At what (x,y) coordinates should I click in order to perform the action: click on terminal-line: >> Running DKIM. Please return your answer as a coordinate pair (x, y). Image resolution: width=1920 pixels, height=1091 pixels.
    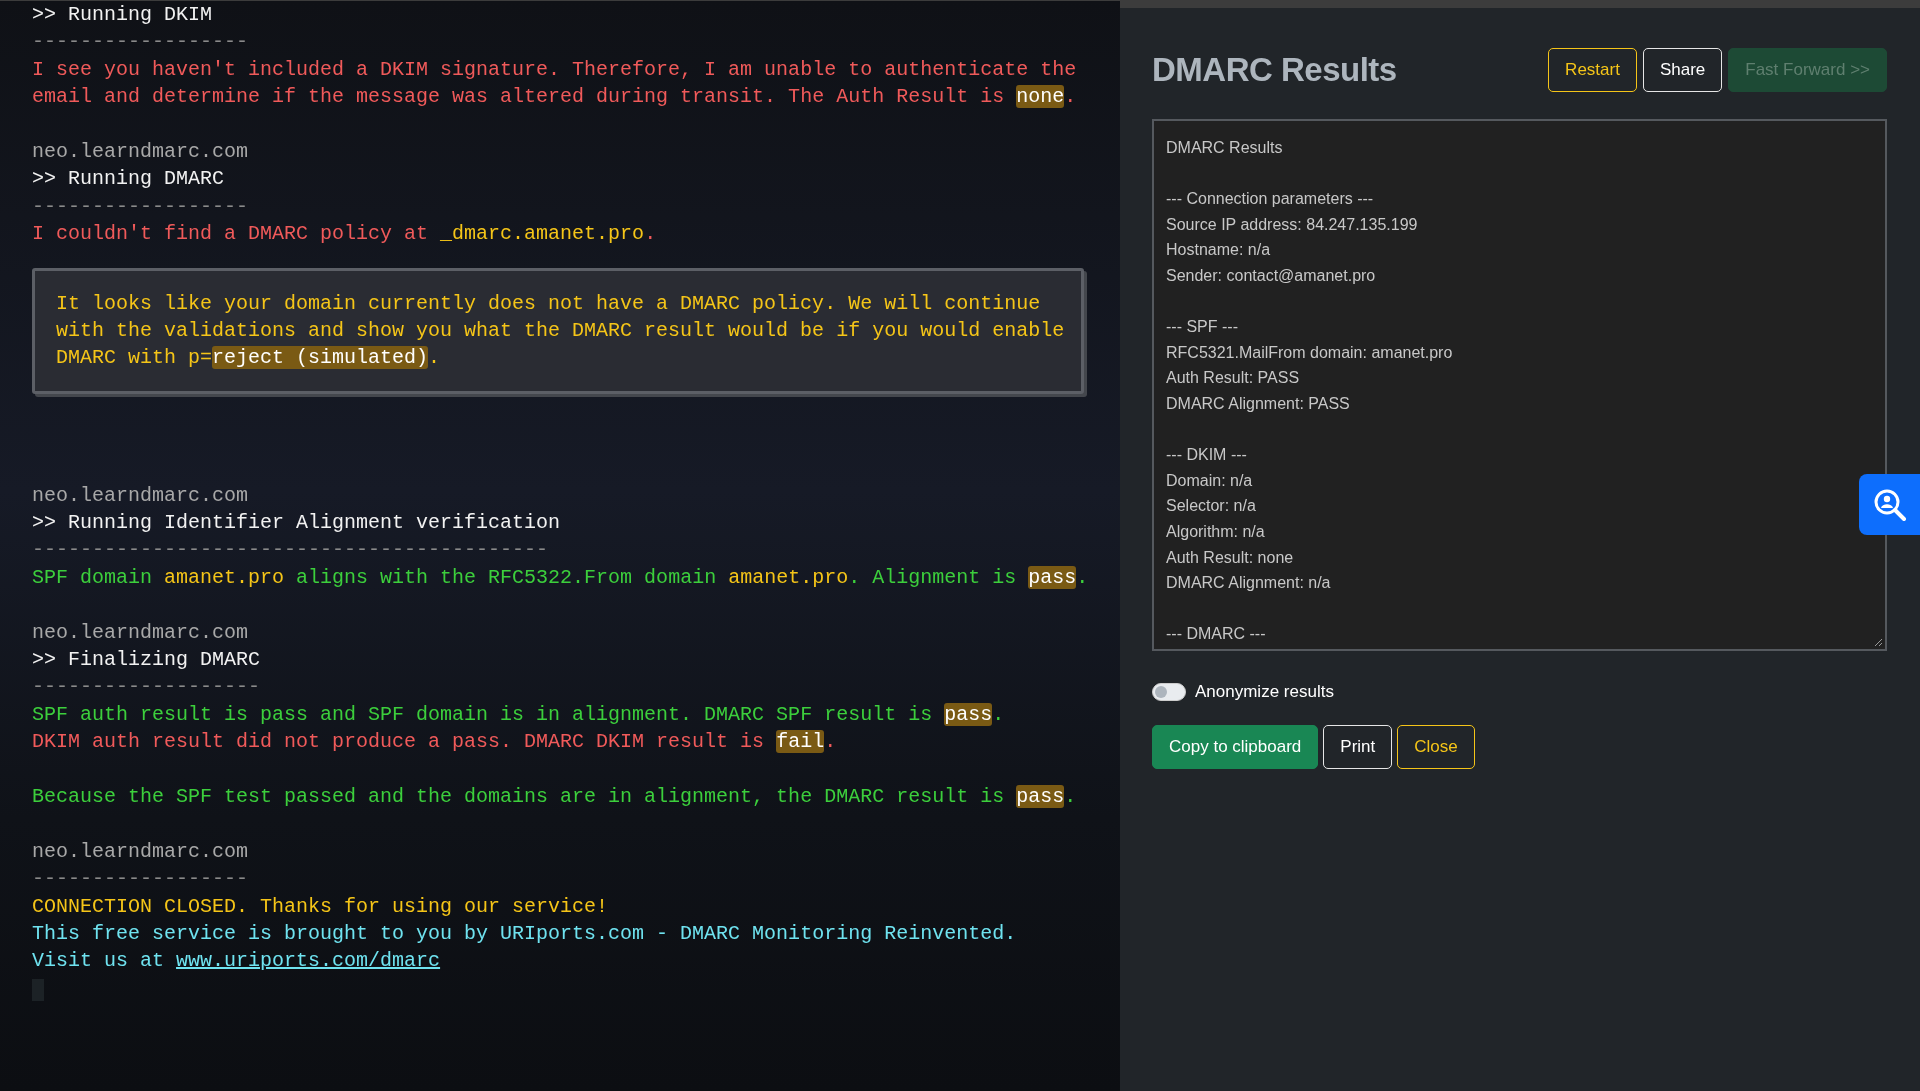
    Looking at the image, I should click on (122, 15).